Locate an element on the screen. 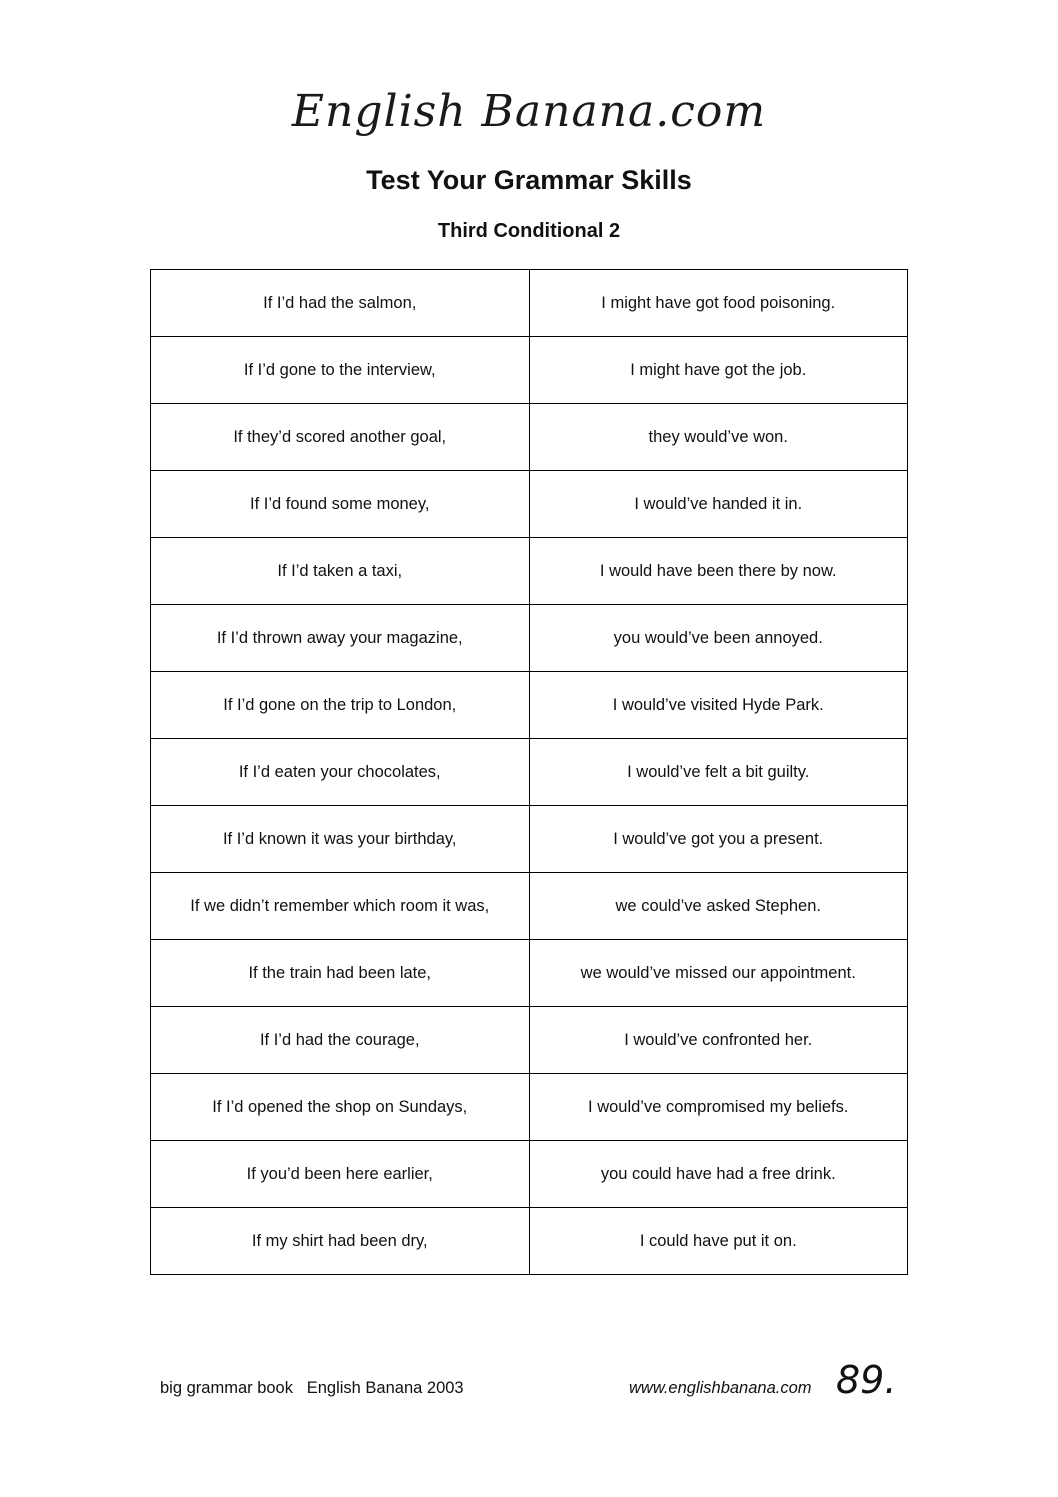 Image resolution: width=1058 pixels, height=1497 pixels. if-clause-cell: If my shirt had been dry, is located at coordinates (340, 1241).